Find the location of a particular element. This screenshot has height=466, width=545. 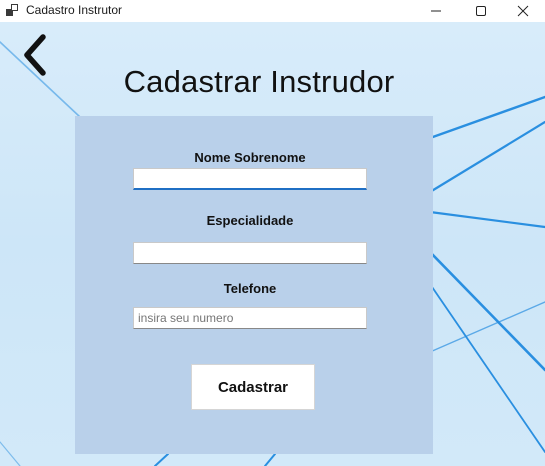

specialty-label: Especialidade is located at coordinates (250, 220).